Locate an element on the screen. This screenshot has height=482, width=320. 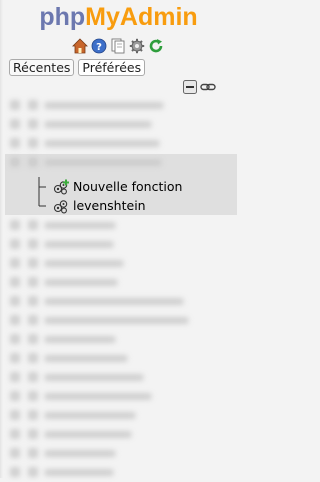
tree-item-label: Nouvelle fonction is located at coordinates (128, 186).